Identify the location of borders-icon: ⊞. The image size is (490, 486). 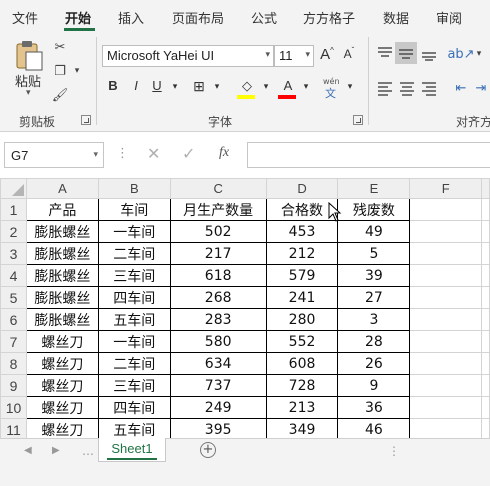
(199, 88).